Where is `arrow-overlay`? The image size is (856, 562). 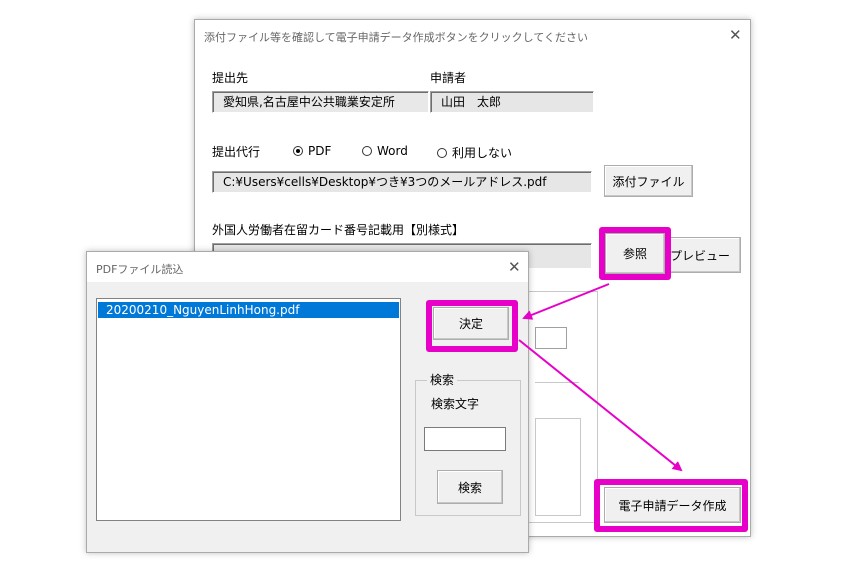 arrow-overlay is located at coordinates (600, 377).